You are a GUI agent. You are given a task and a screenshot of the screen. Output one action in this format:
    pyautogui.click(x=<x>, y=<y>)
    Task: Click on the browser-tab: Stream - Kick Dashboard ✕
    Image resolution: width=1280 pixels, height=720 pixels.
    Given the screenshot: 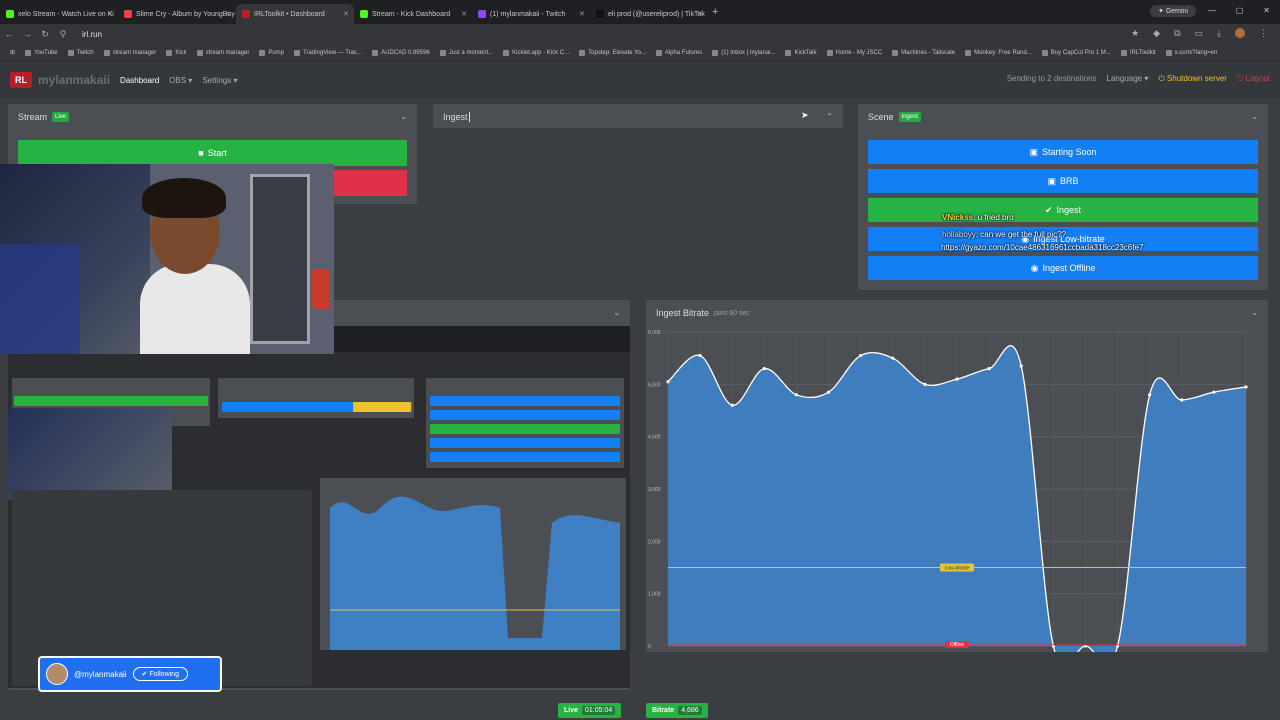 What is the action you would take?
    pyautogui.click(x=413, y=14)
    